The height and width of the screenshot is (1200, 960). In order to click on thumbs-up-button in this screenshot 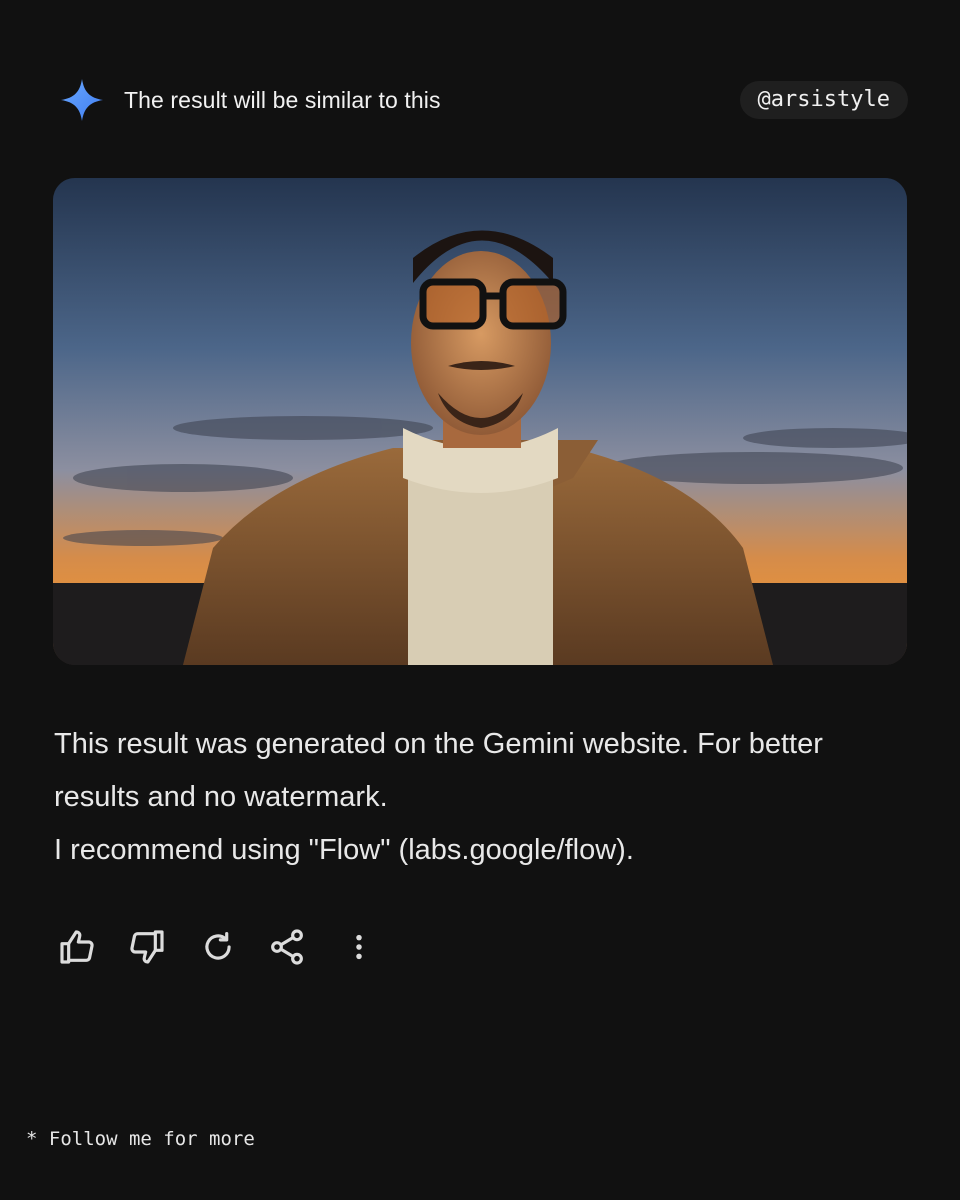, I will do `click(77, 947)`.